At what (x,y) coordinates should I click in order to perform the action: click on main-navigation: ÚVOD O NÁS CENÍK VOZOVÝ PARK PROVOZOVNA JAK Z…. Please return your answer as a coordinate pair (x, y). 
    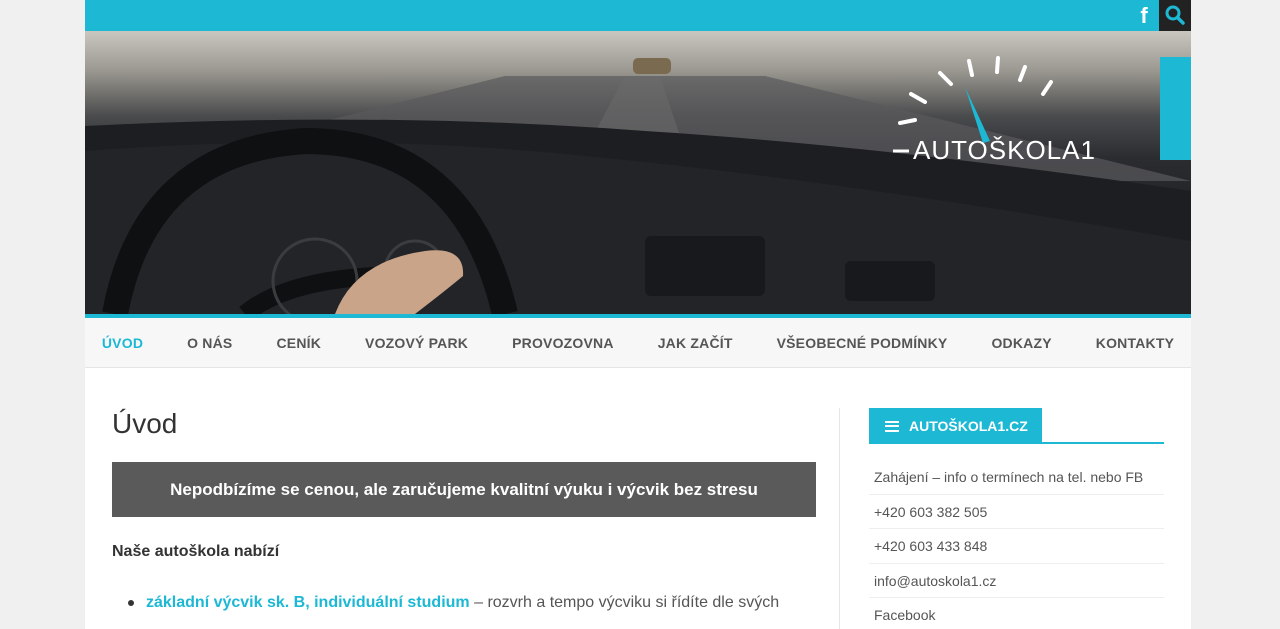
    Looking at the image, I should click on (638, 341).